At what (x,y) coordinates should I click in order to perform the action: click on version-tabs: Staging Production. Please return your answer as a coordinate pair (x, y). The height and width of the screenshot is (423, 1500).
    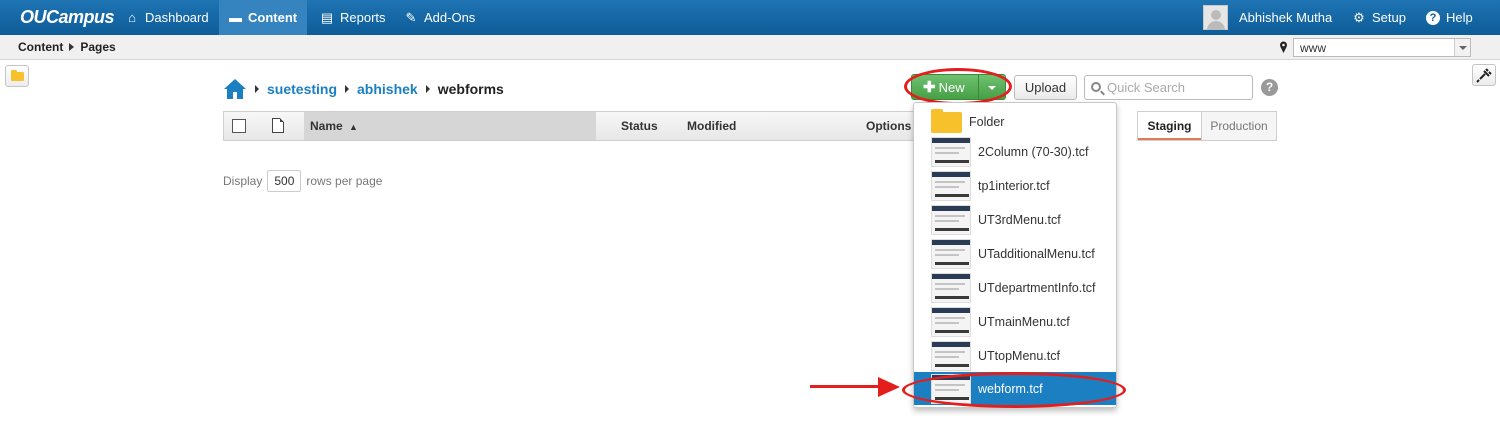
    Looking at the image, I should click on (1207, 126).